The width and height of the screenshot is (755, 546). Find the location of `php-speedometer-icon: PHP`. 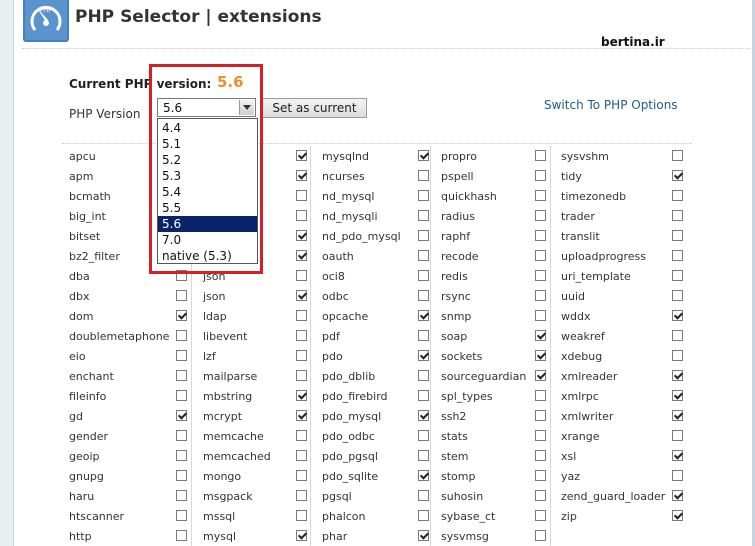

php-speedometer-icon: PHP is located at coordinates (46, 21).